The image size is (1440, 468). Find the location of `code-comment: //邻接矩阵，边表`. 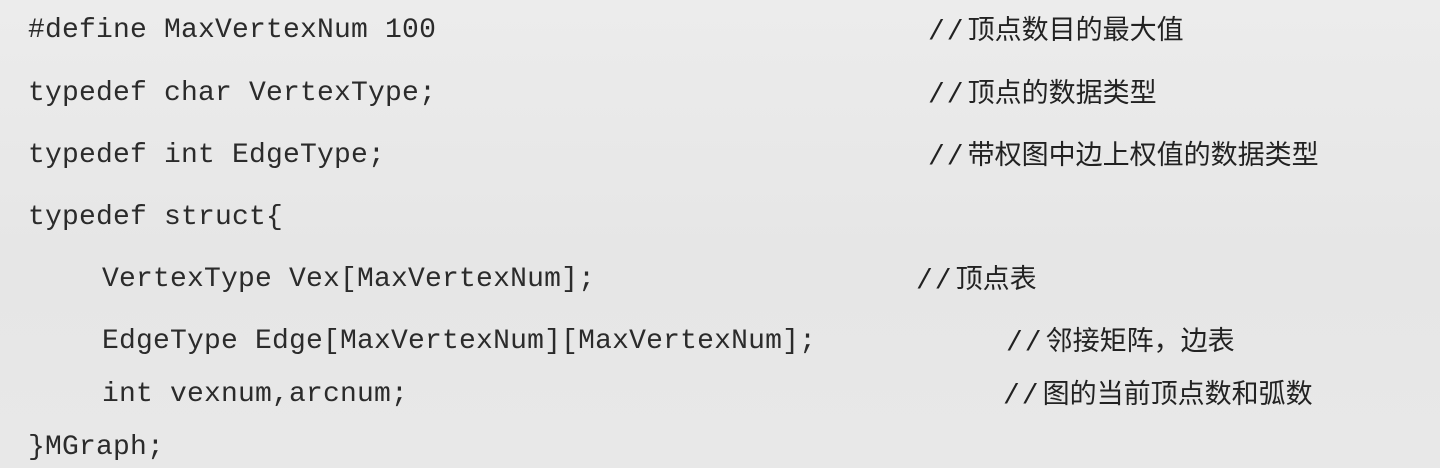

code-comment: //邻接矩阵，边表 is located at coordinates (1120, 343).